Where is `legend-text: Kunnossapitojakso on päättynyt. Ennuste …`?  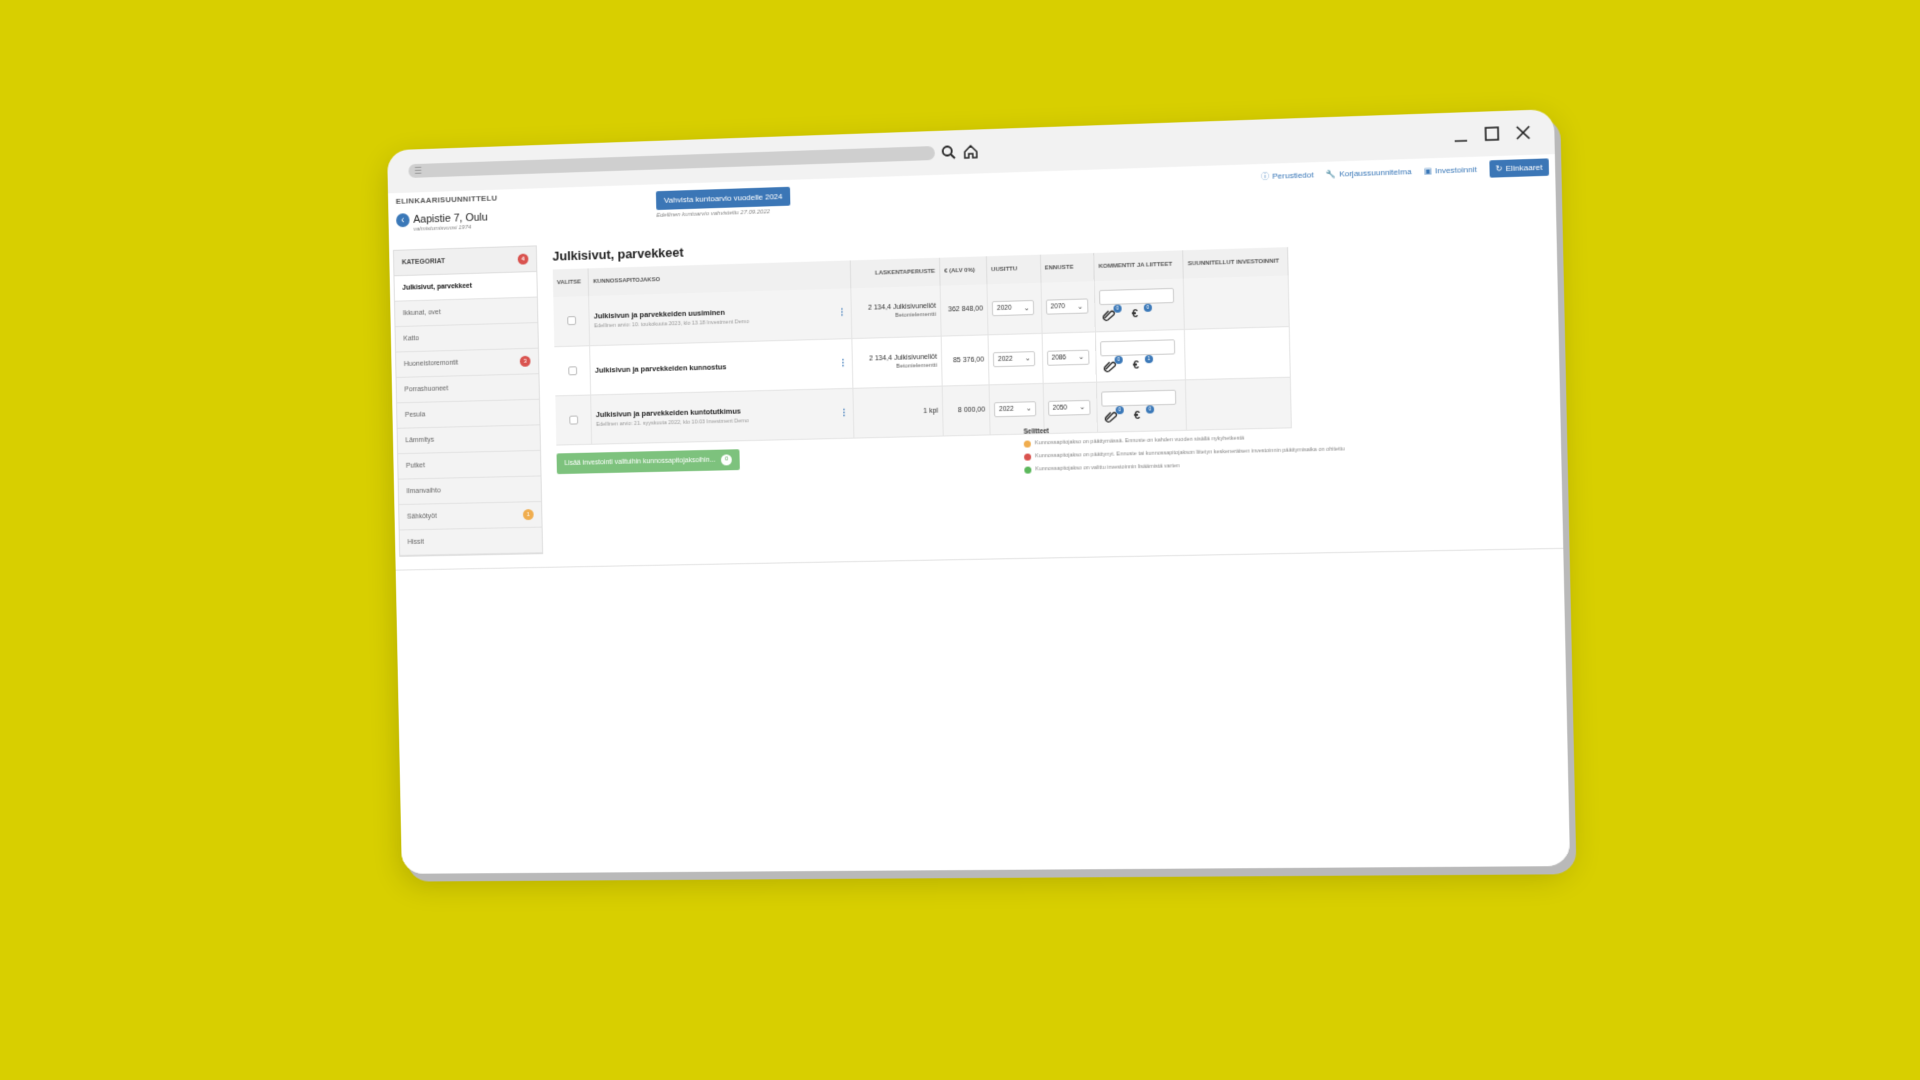 legend-text: Kunnossapitojakso on päättynyt. Ennuste … is located at coordinates (1190, 453).